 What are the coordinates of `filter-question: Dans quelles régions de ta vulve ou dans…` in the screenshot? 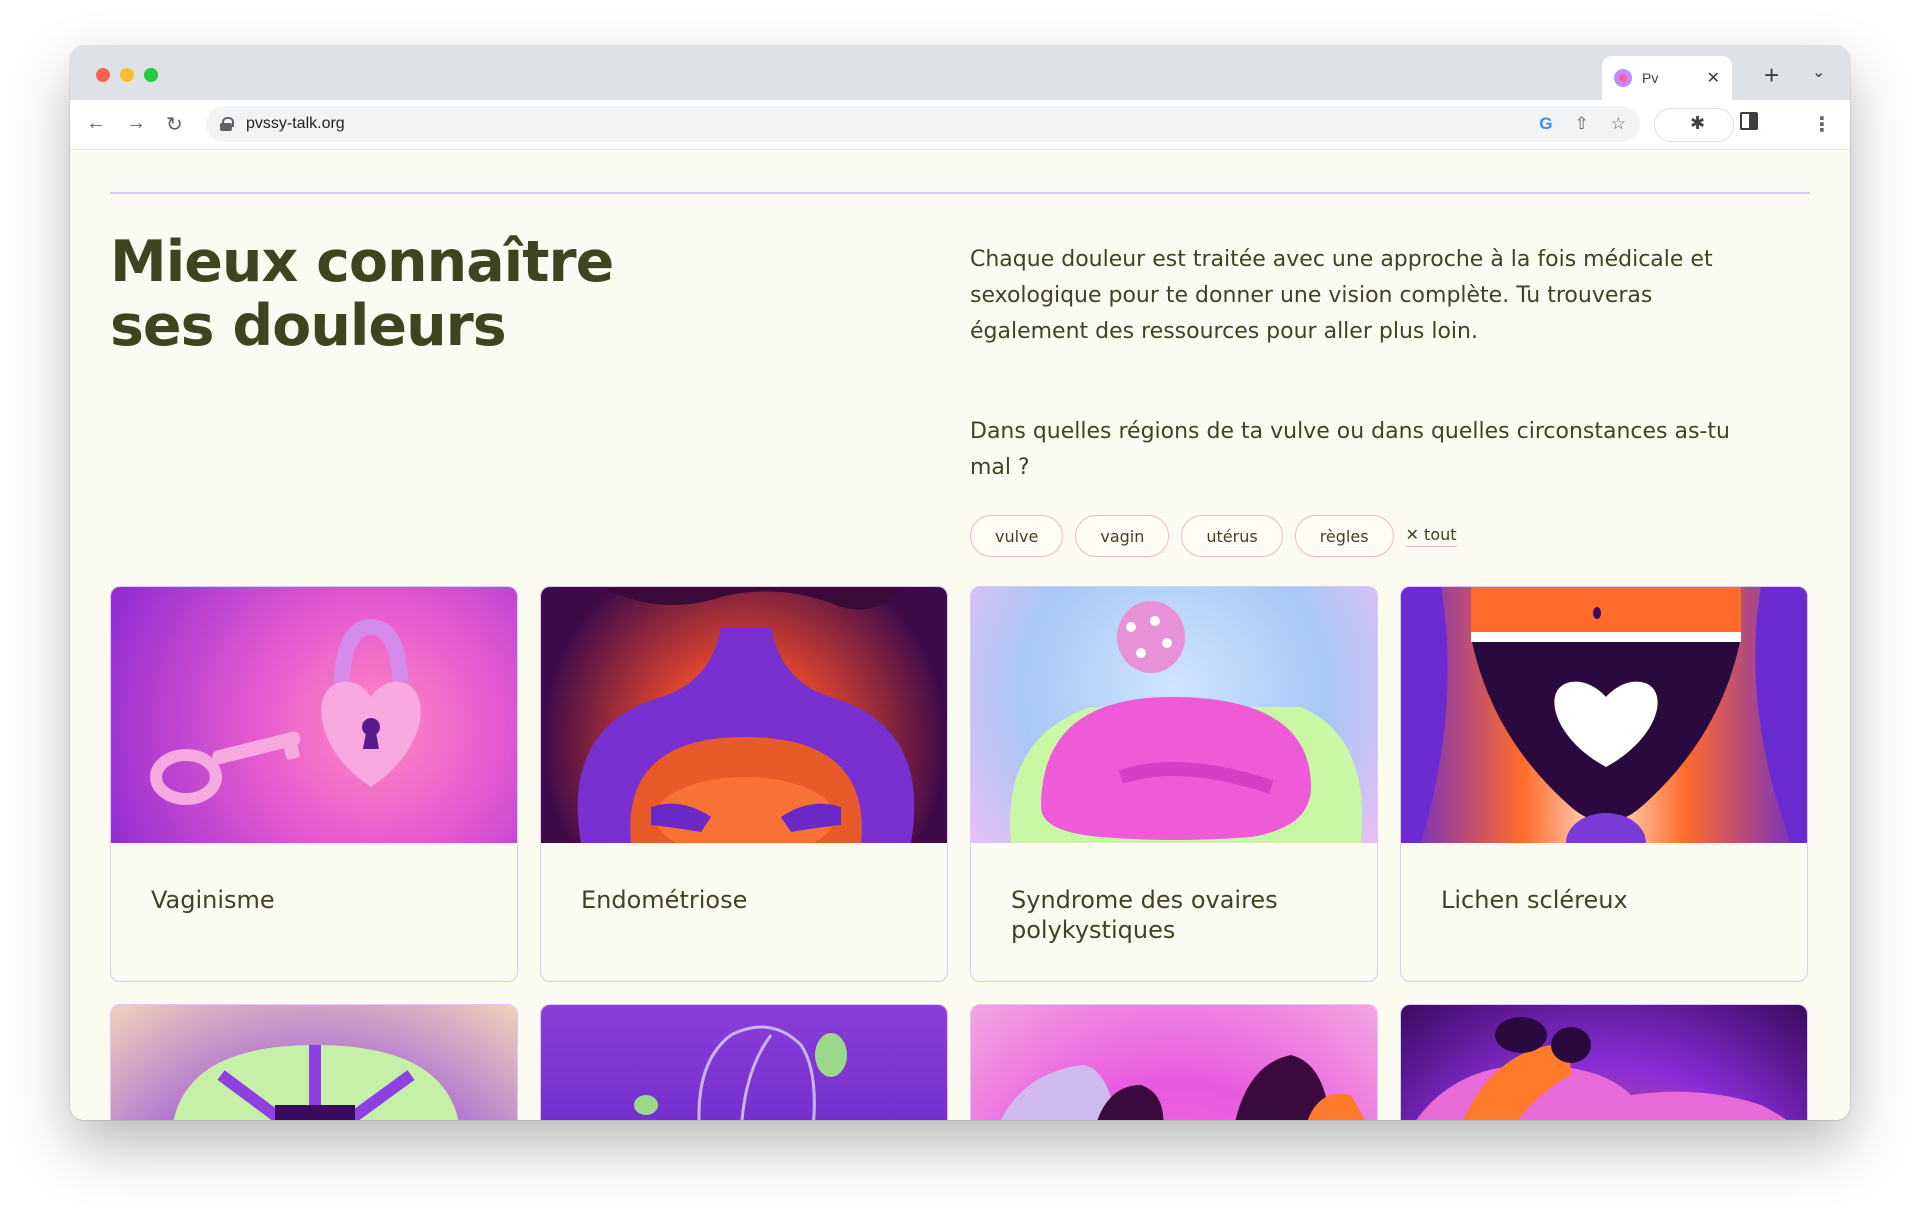 It's located at (1350, 449).